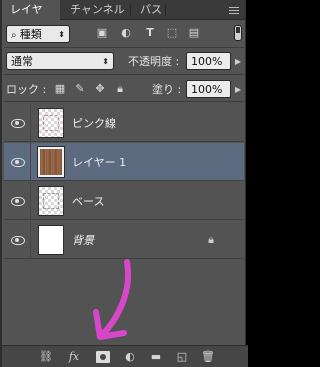 Image resolution: width=320 pixels, height=367 pixels. Describe the element at coordinates (15, 35) in the screenshot. I see `search-icon: ⌕` at that location.